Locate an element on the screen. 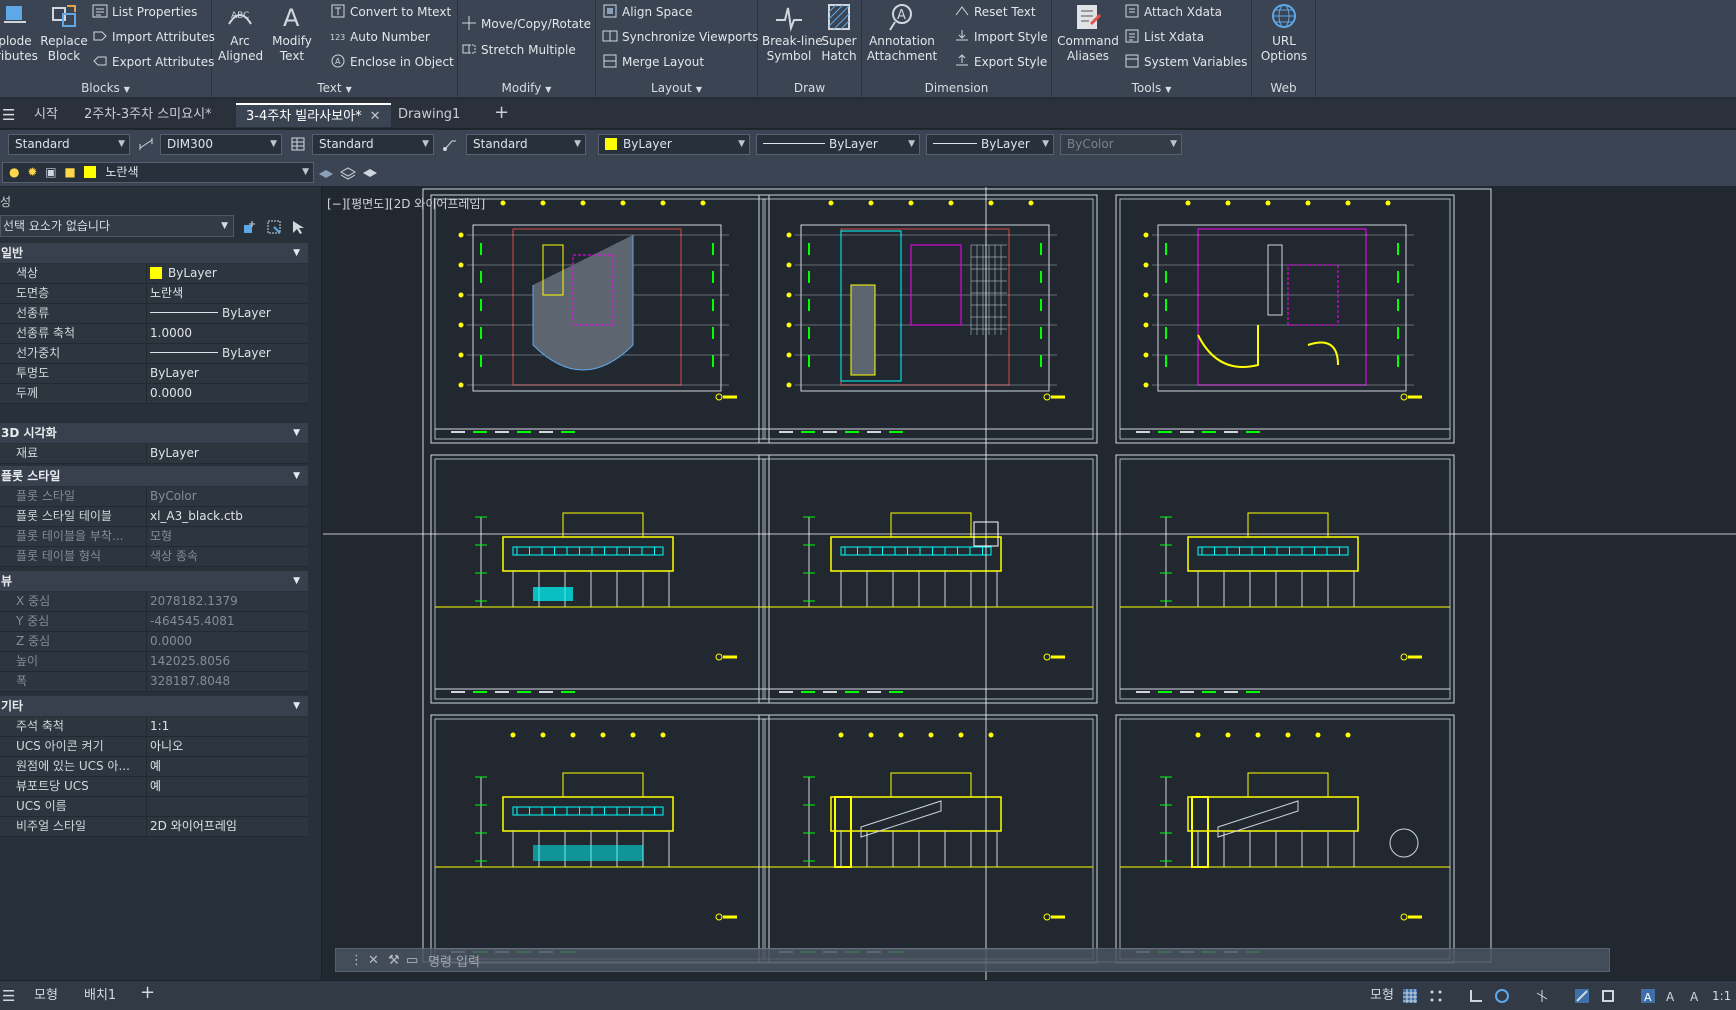 The width and height of the screenshot is (1736, 1010). move-copy-rotate-button: Move/Copy/Rotate is located at coordinates (526, 24).